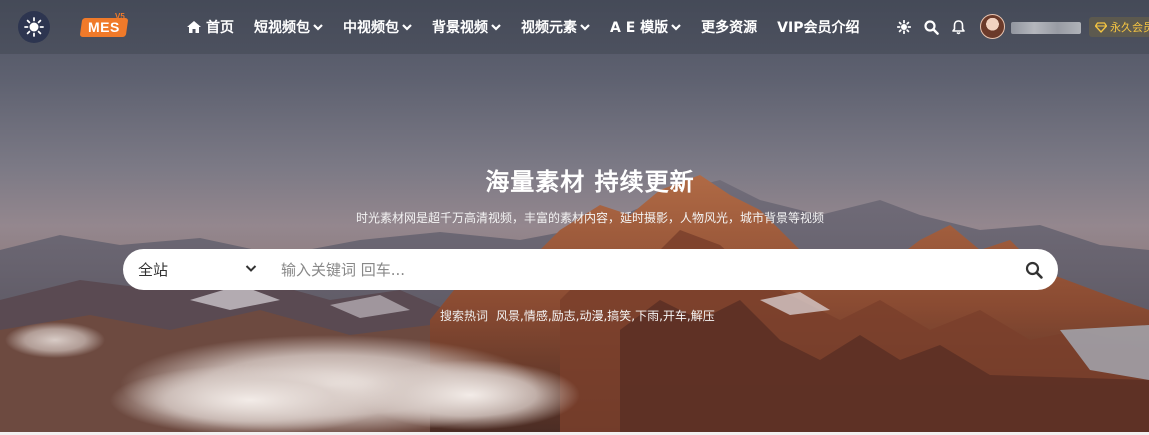  Describe the element at coordinates (1129, 27) in the screenshot. I see `vip-status-label: 永久会员` at that location.